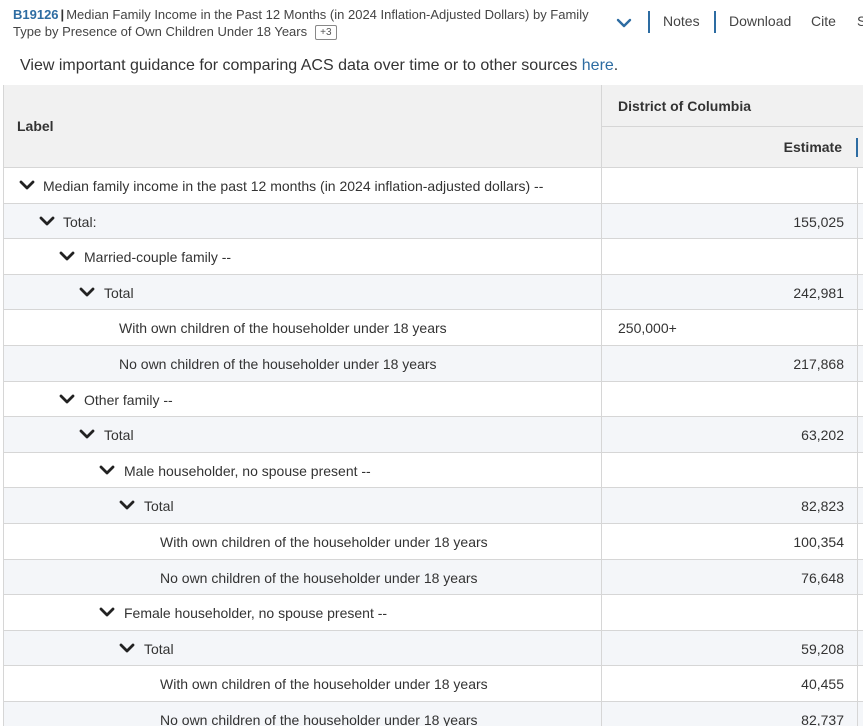 This screenshot has width=863, height=726. Describe the element at coordinates (822, 506) in the screenshot. I see `estimate-value: 82,823` at that location.